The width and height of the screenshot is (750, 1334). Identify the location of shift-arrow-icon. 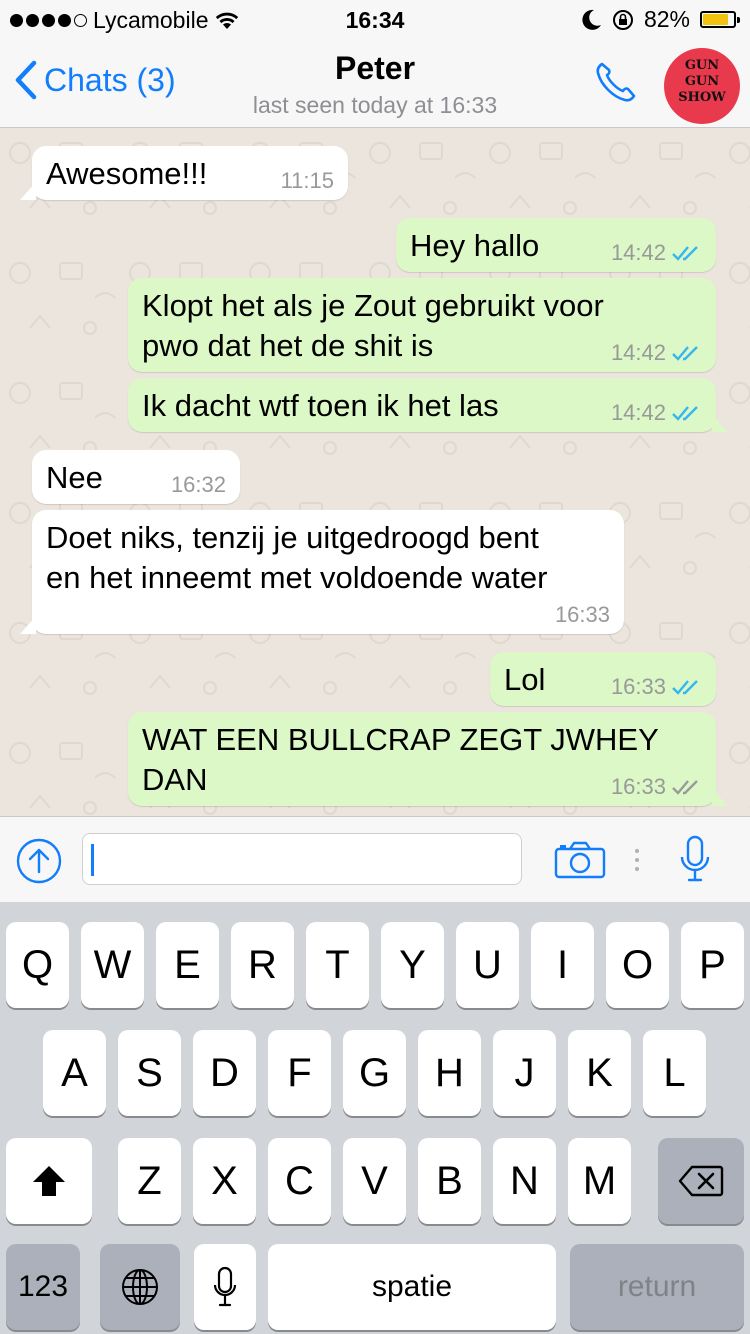
(49, 1181).